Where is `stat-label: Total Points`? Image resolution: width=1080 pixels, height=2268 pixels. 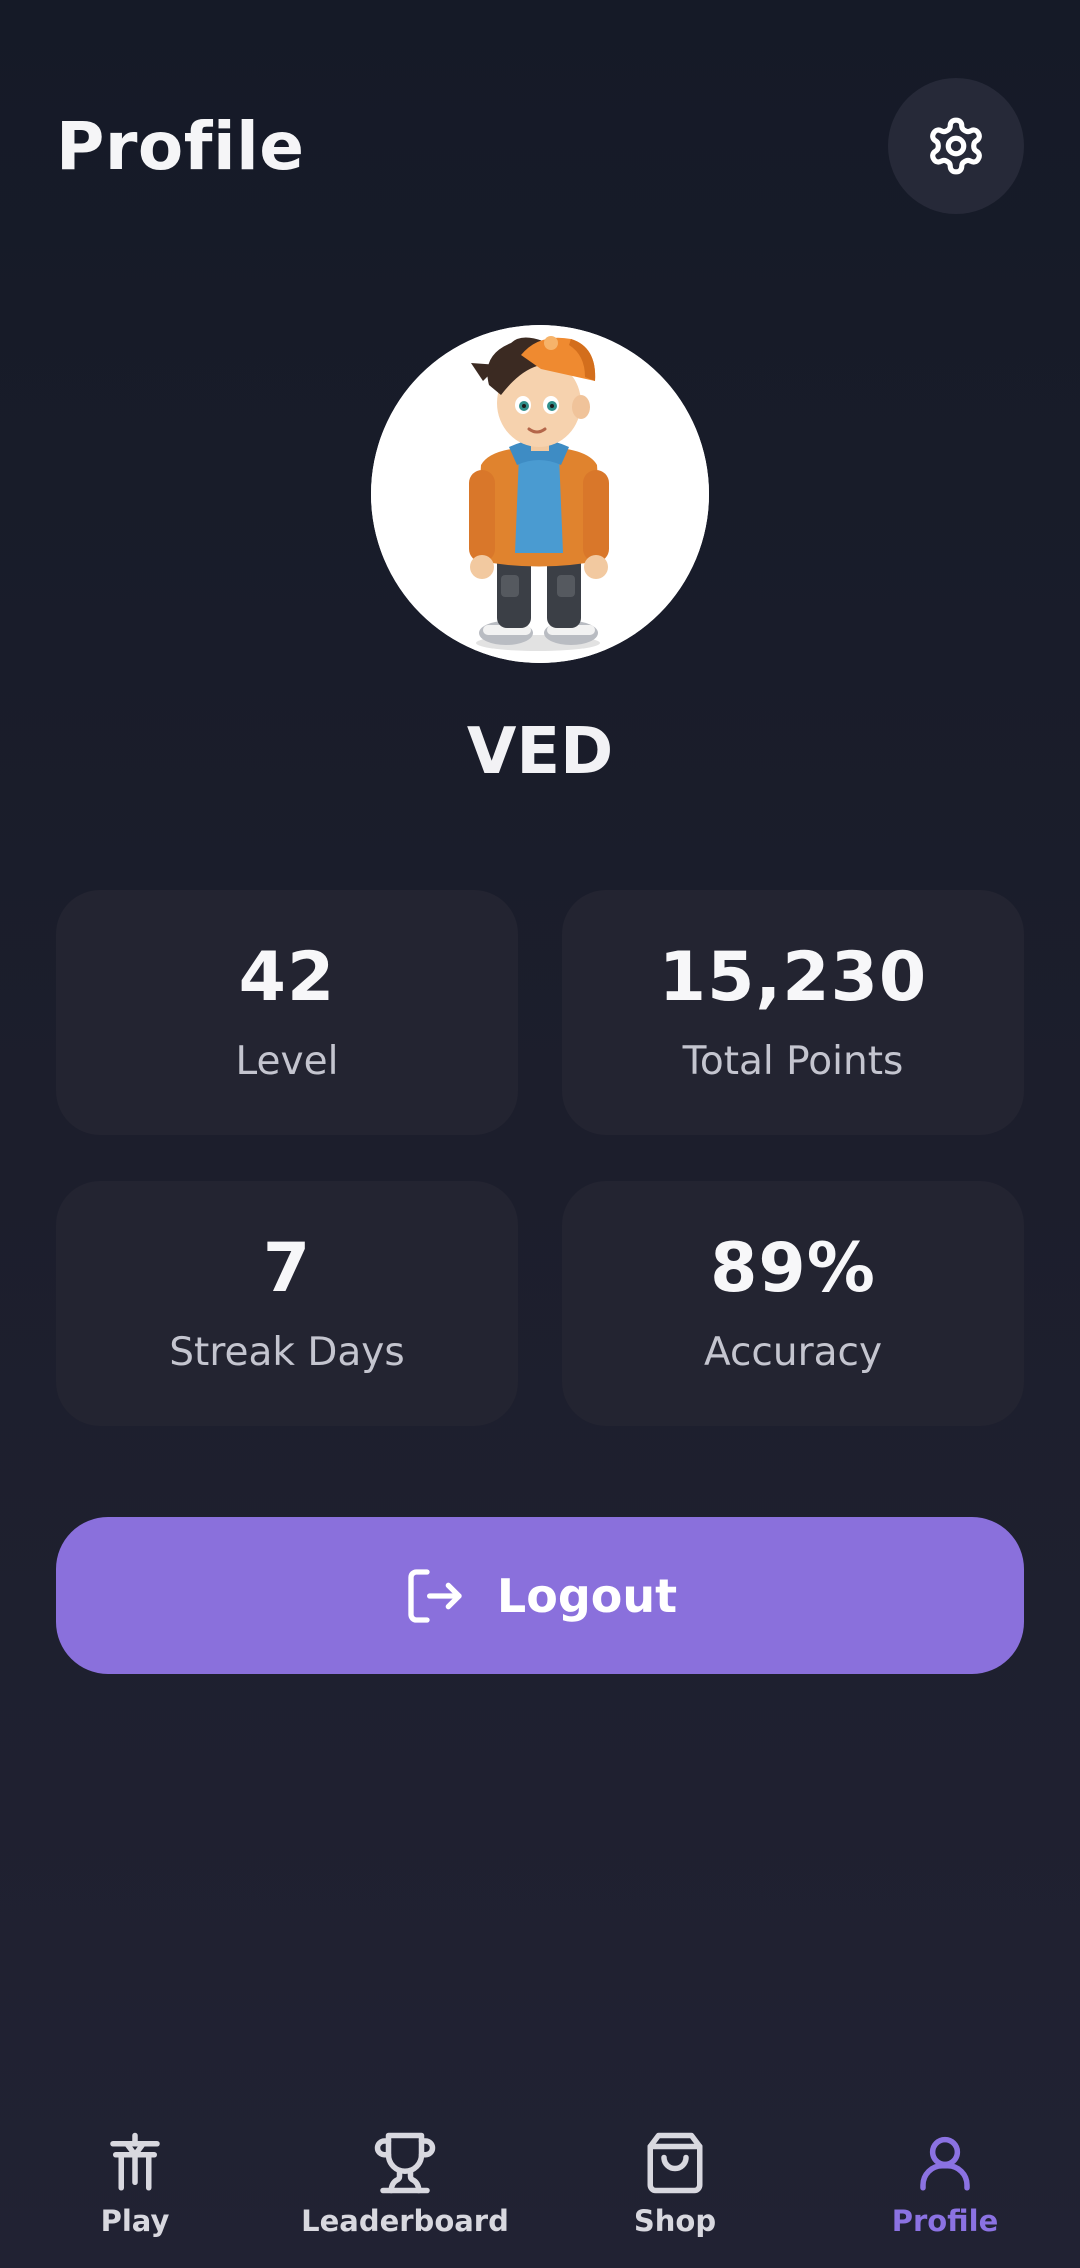
stat-label: Total Points is located at coordinates (793, 1061).